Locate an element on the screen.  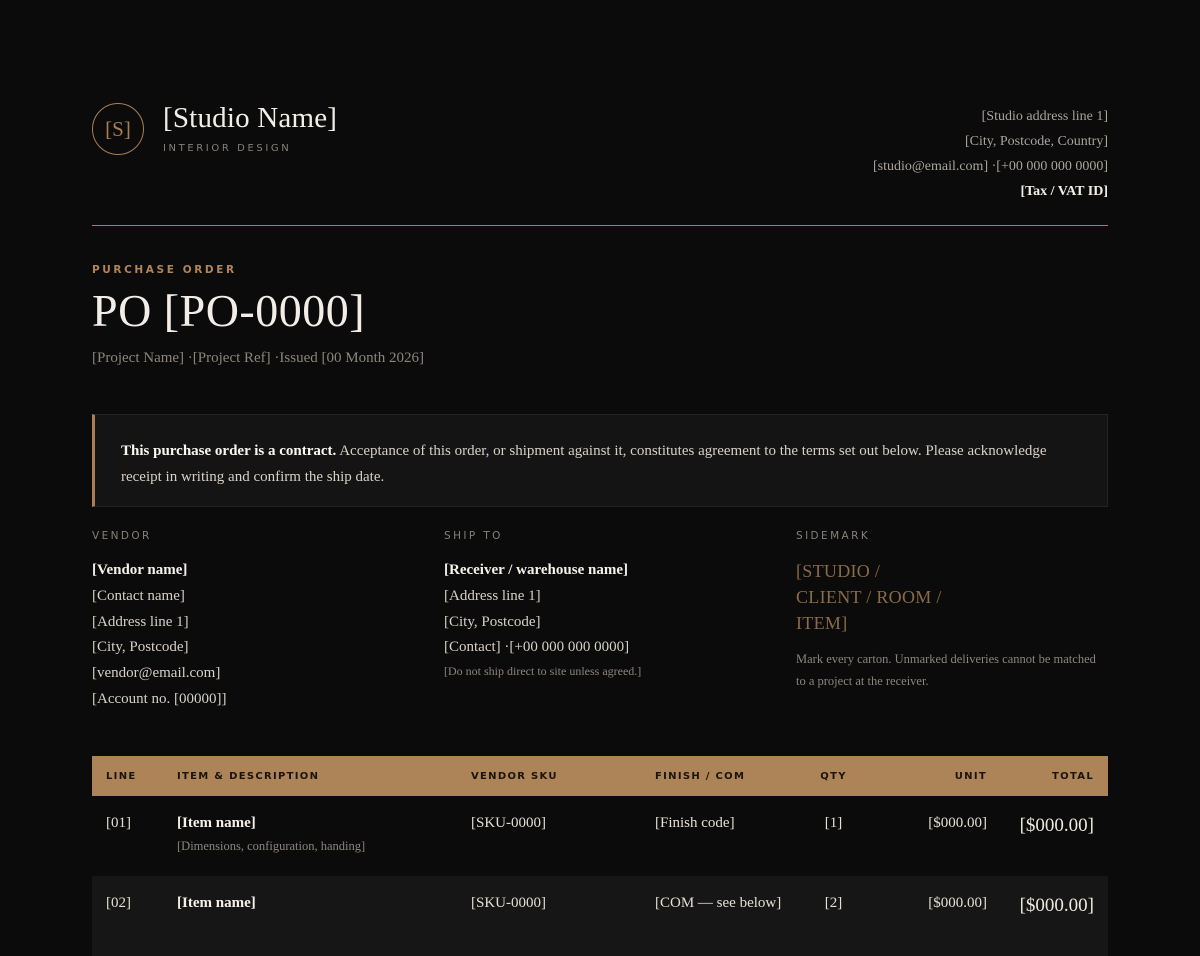
sidemark-value: [STUDIO / CLIENT / ROOM / ITEM] is located at coordinates (869, 597).